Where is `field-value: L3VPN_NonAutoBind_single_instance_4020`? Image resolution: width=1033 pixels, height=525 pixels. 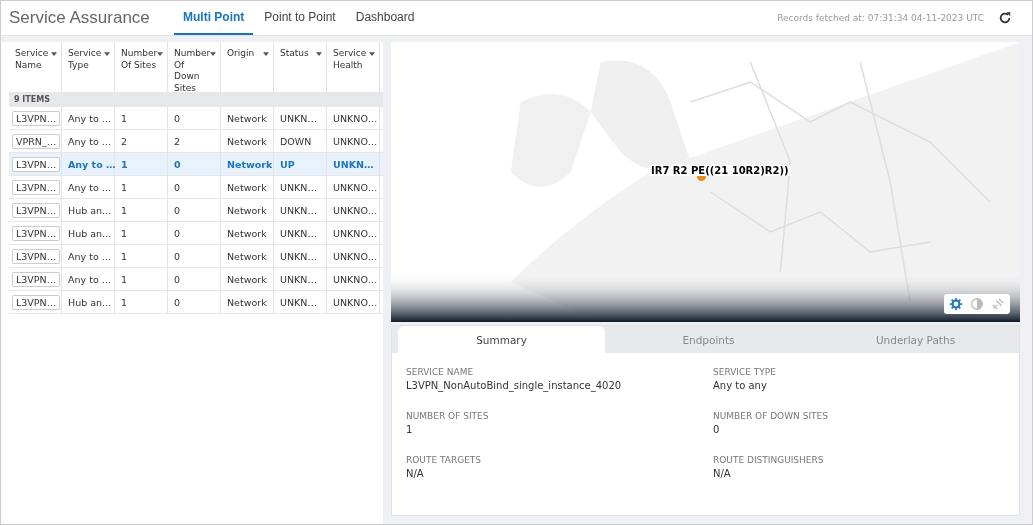 field-value: L3VPN_NonAutoBind_single_instance_4020 is located at coordinates (514, 385).